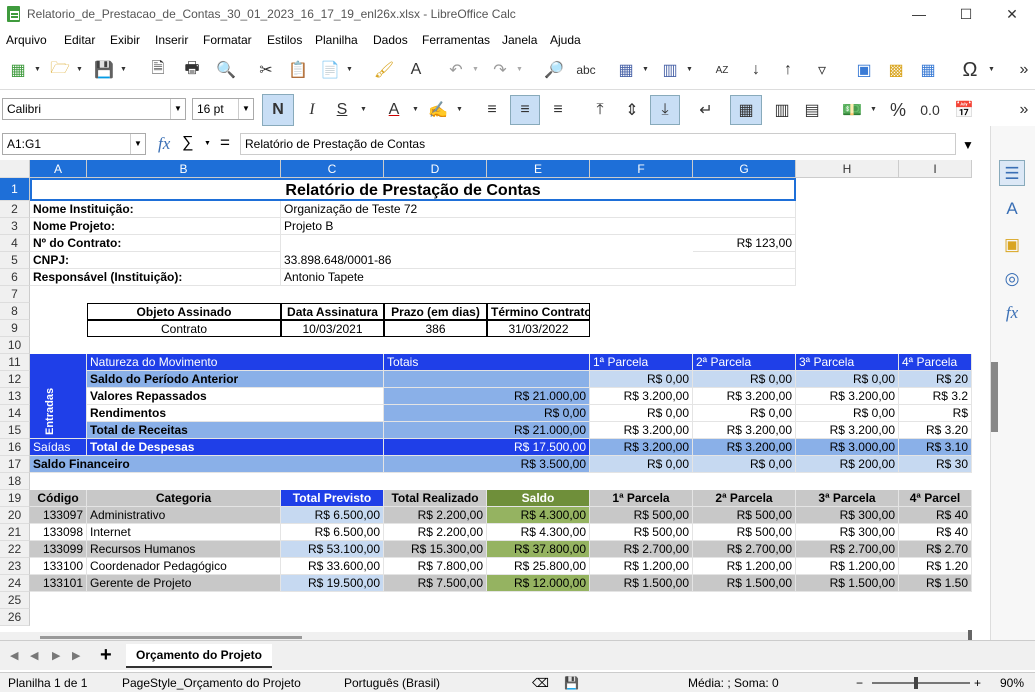 This screenshot has height=692, width=1035. I want to click on movement-total-4: R$ 17.500,00, so click(487, 447).